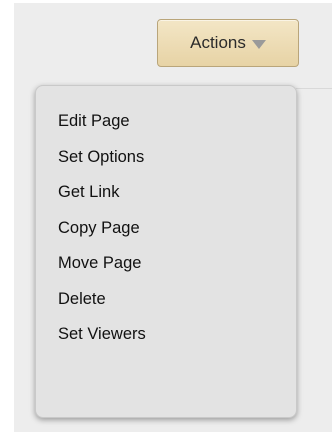 This screenshot has width=332, height=432. I want to click on menu-item-set-viewers: Set Viewers, so click(166, 335).